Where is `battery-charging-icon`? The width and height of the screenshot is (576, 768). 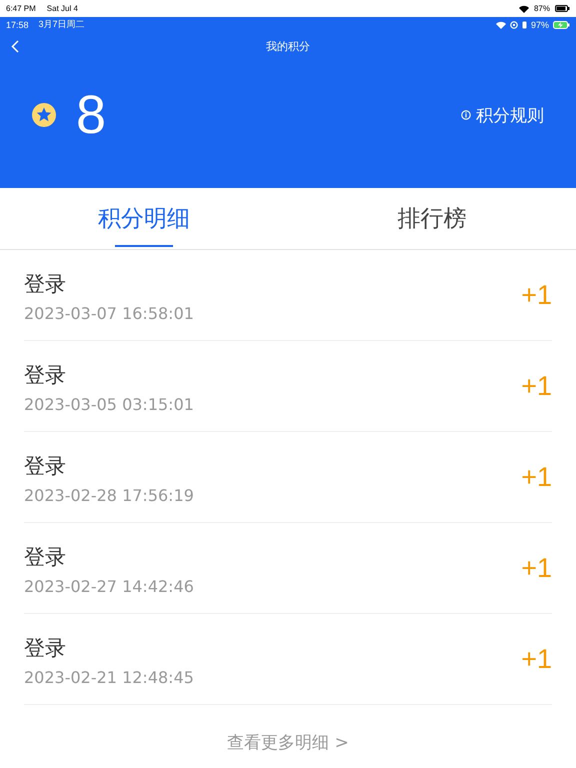
battery-charging-icon is located at coordinates (561, 24).